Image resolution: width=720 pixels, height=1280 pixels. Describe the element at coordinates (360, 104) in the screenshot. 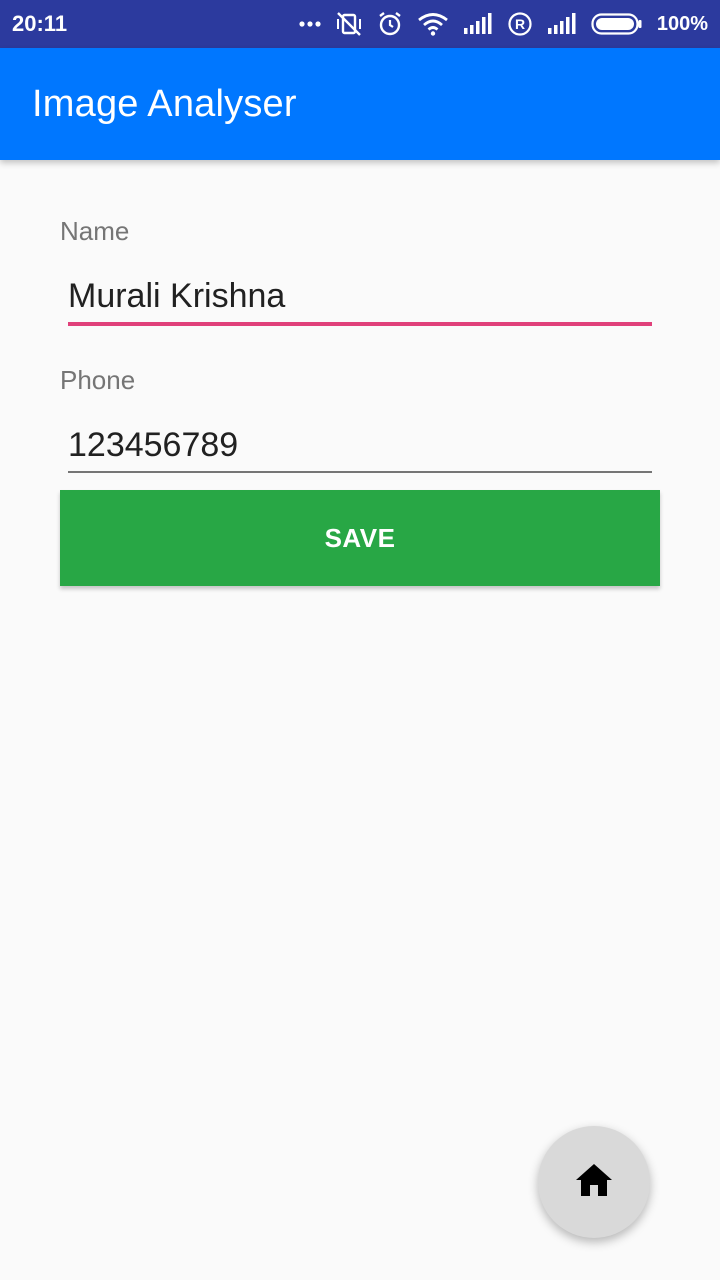

I see `app-bar: Image Analyser` at that location.